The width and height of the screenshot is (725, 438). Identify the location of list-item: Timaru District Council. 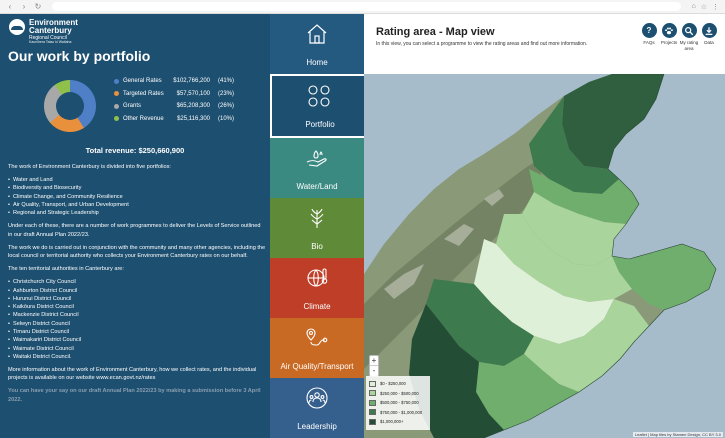
(137, 332).